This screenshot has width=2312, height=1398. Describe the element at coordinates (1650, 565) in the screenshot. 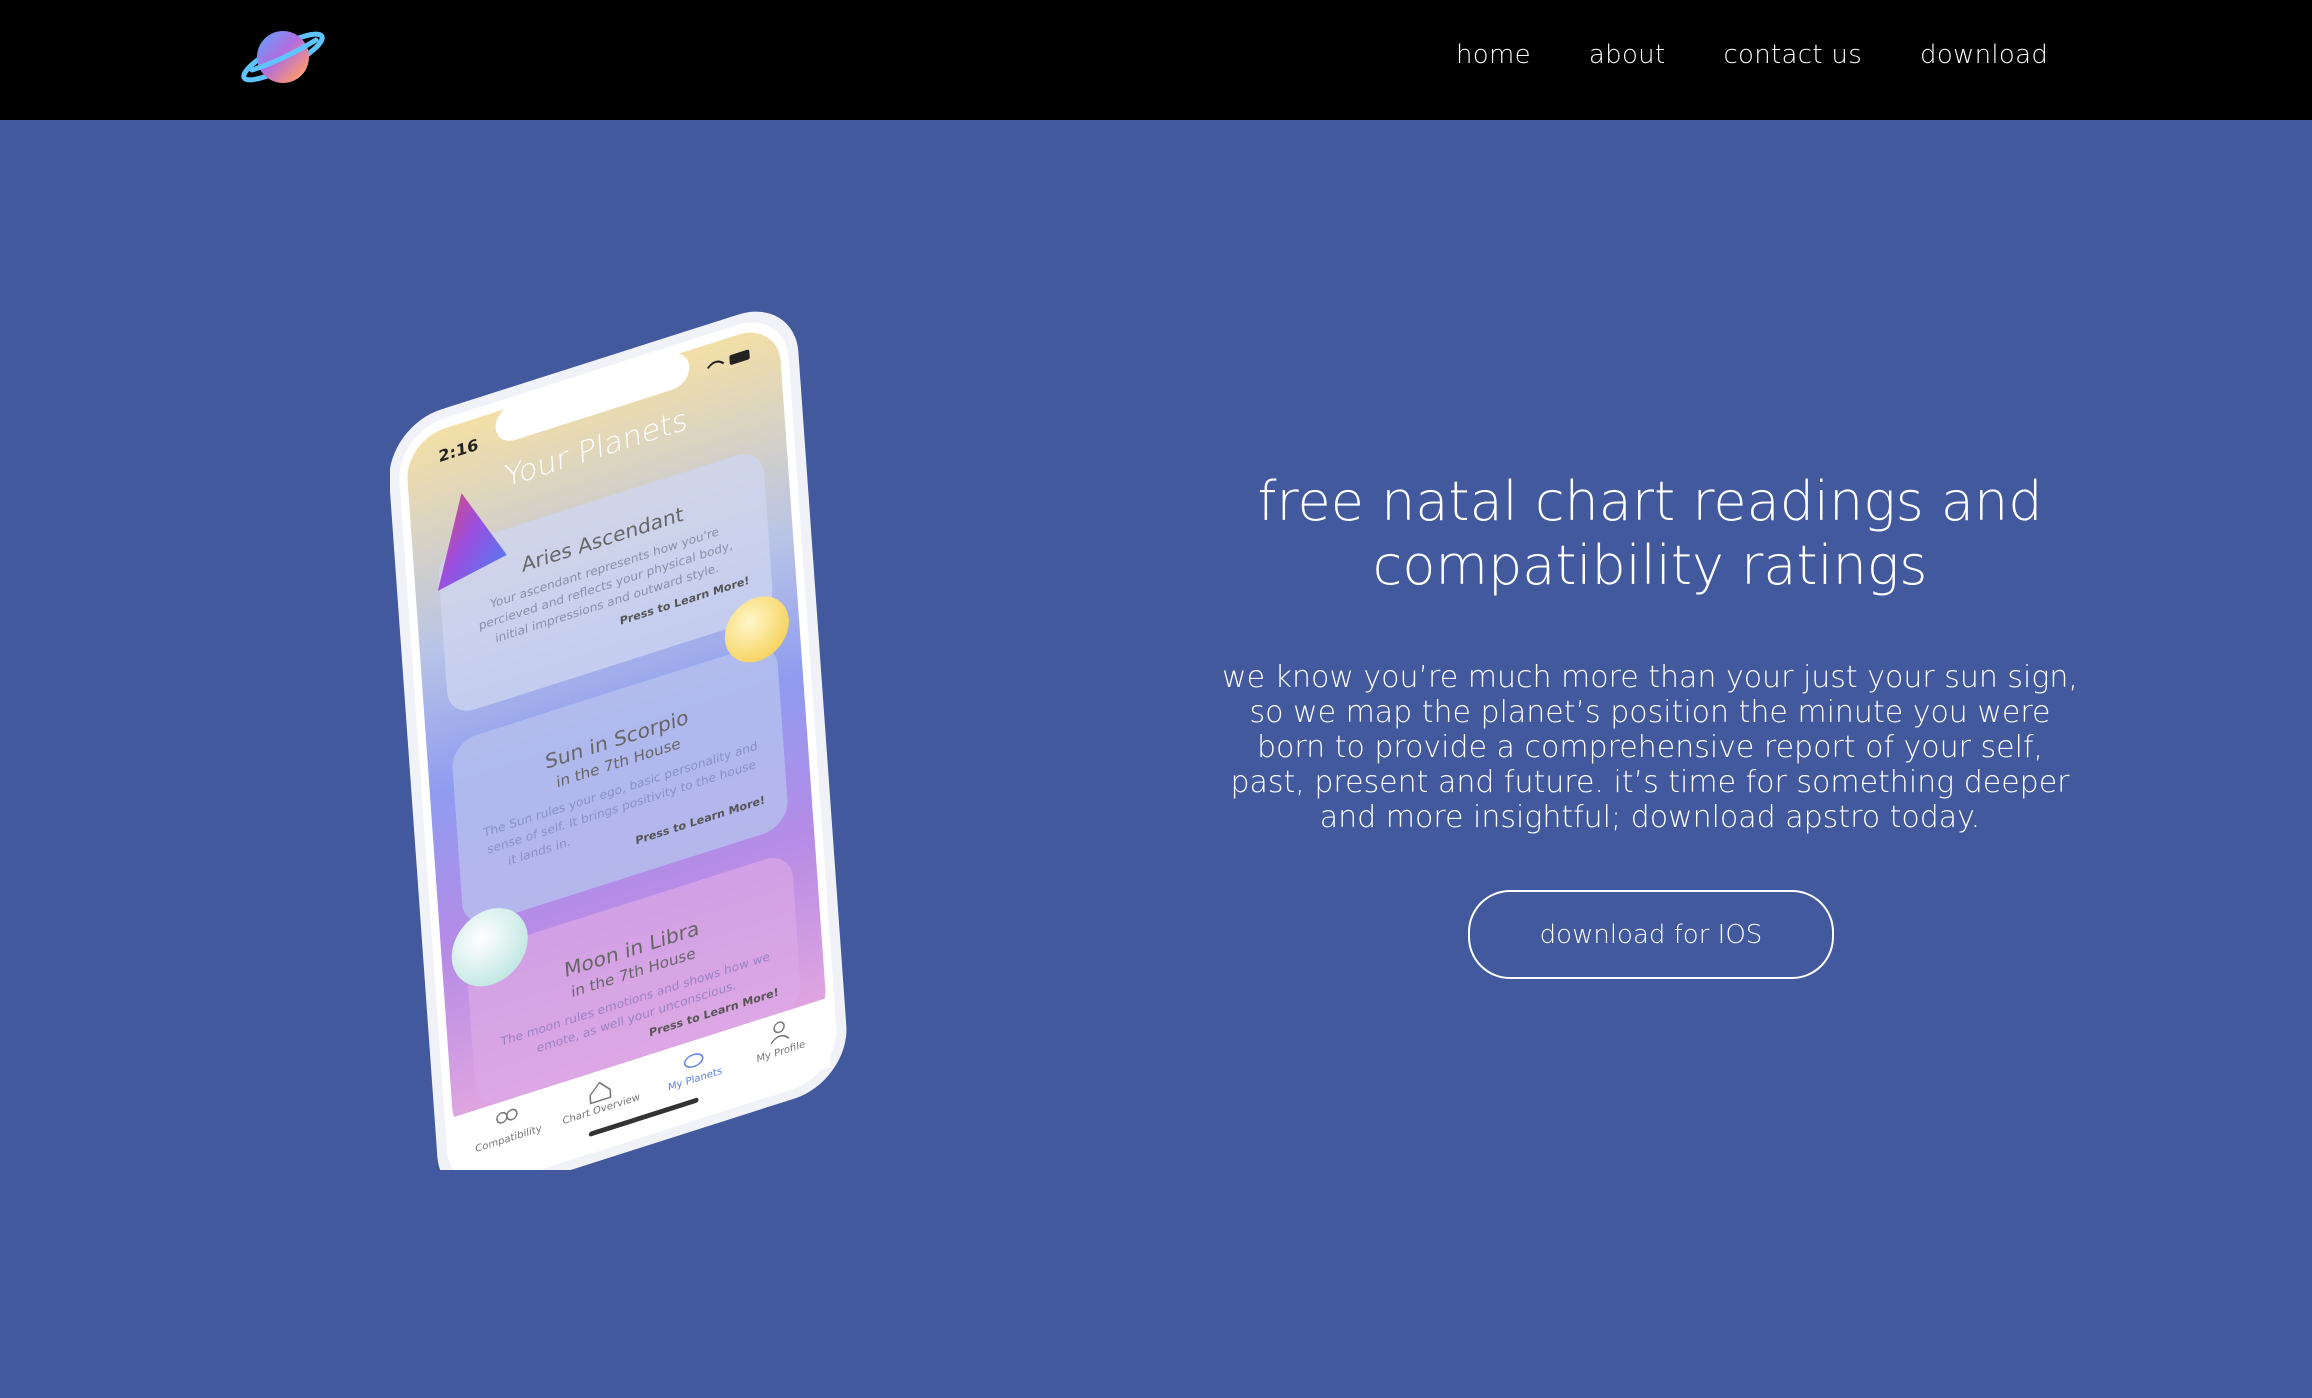

I see `hero-title-line2: compatibility ratings` at that location.